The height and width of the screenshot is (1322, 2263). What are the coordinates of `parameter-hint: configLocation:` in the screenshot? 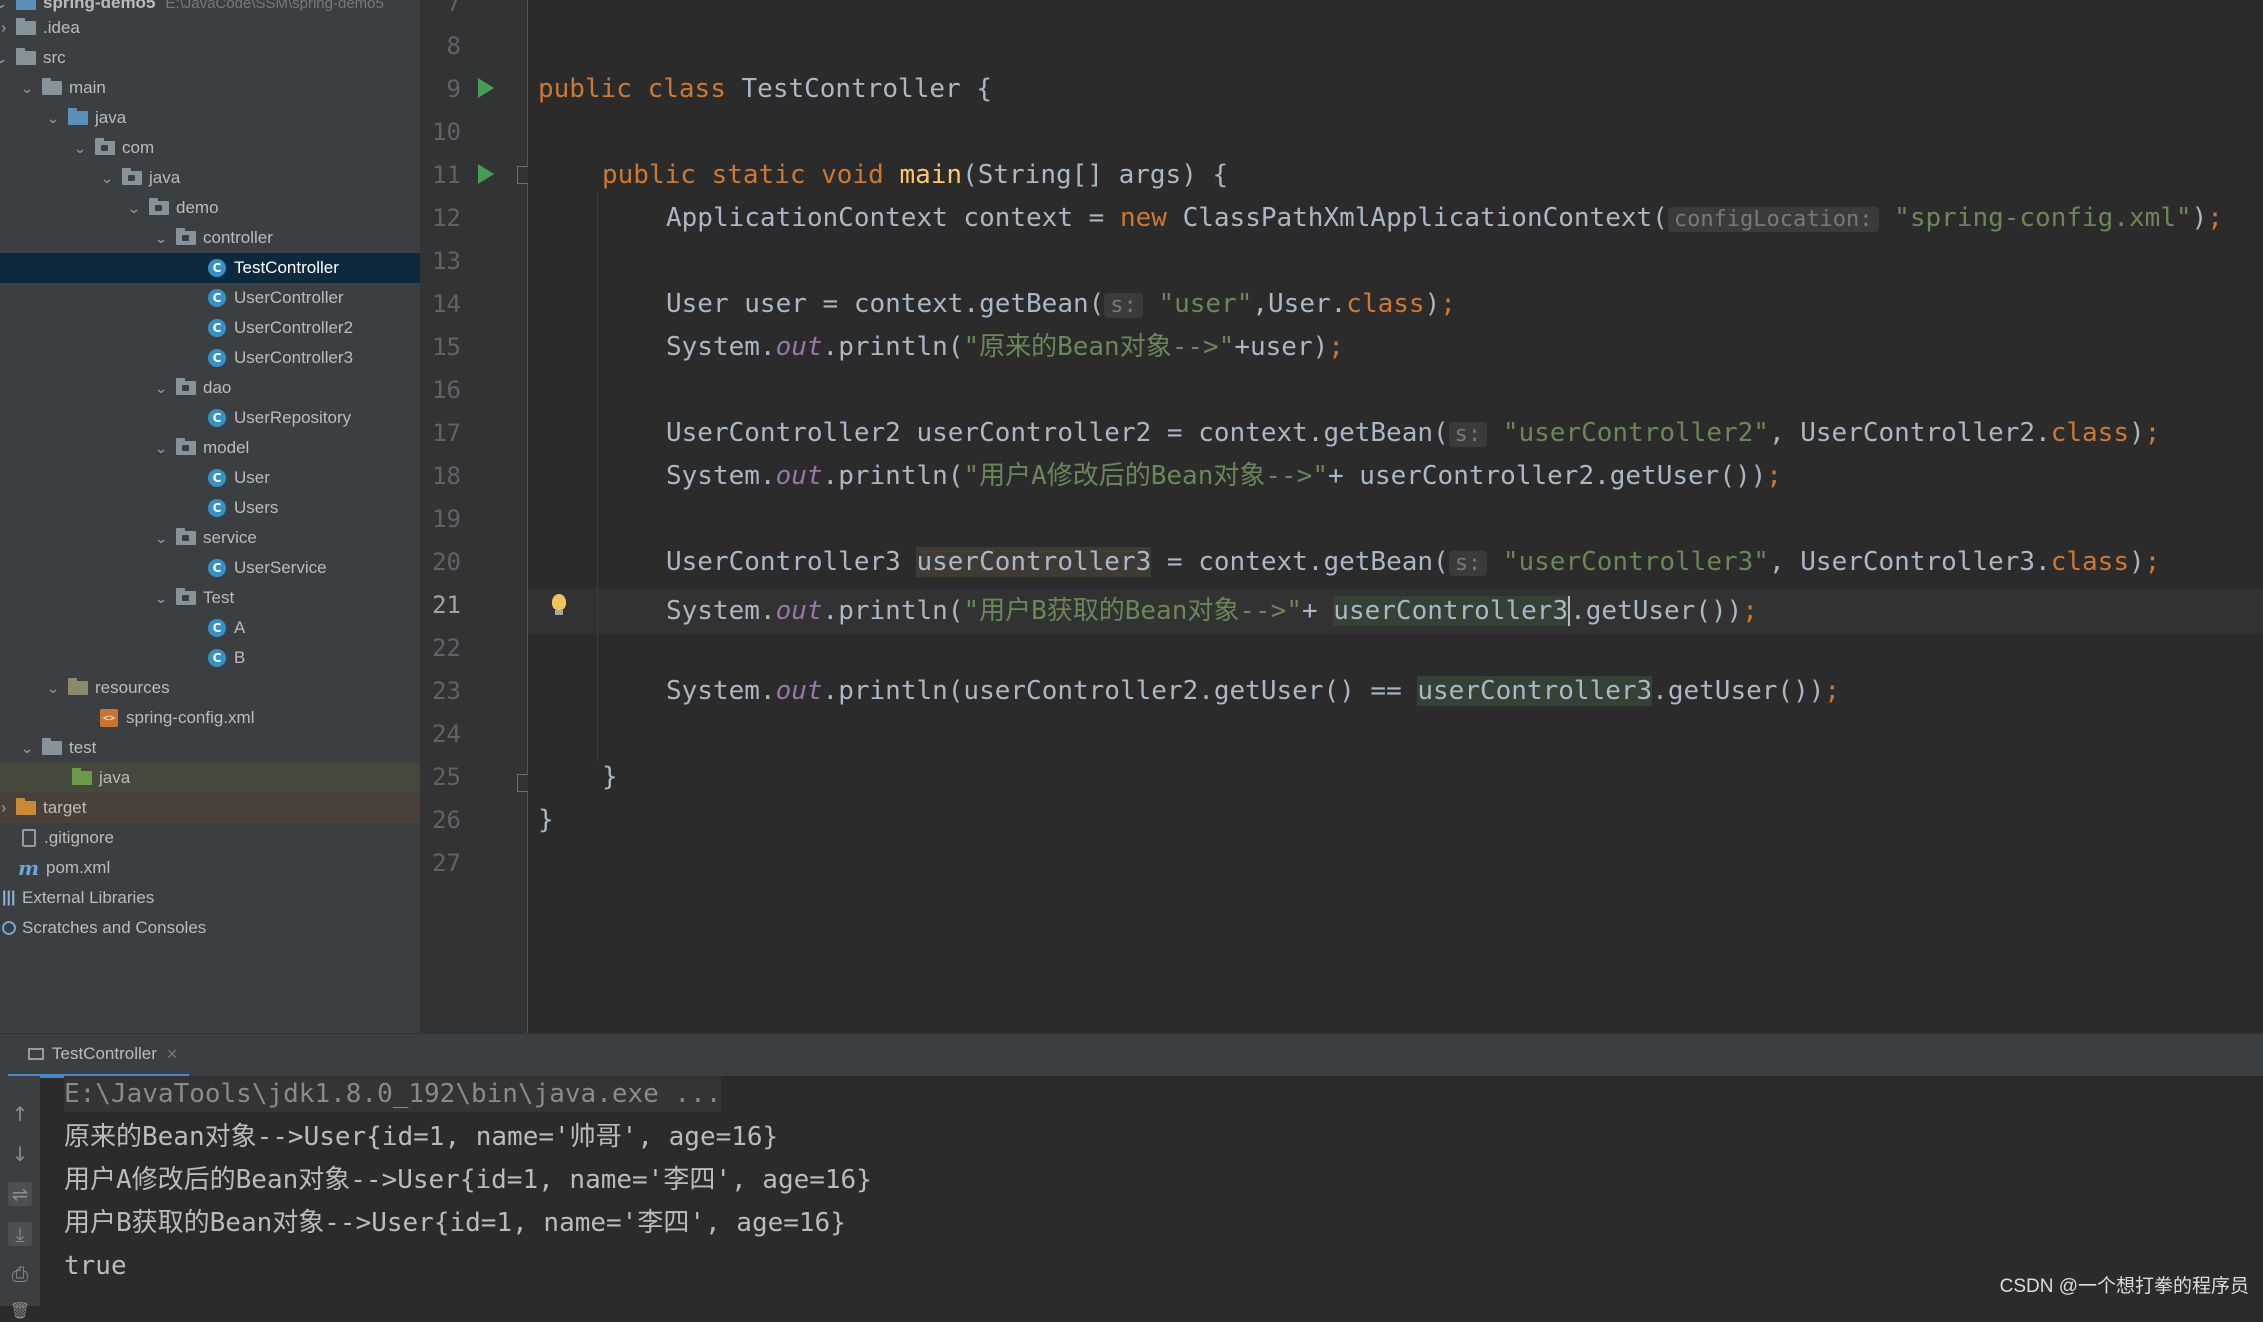 It's located at (1773, 219).